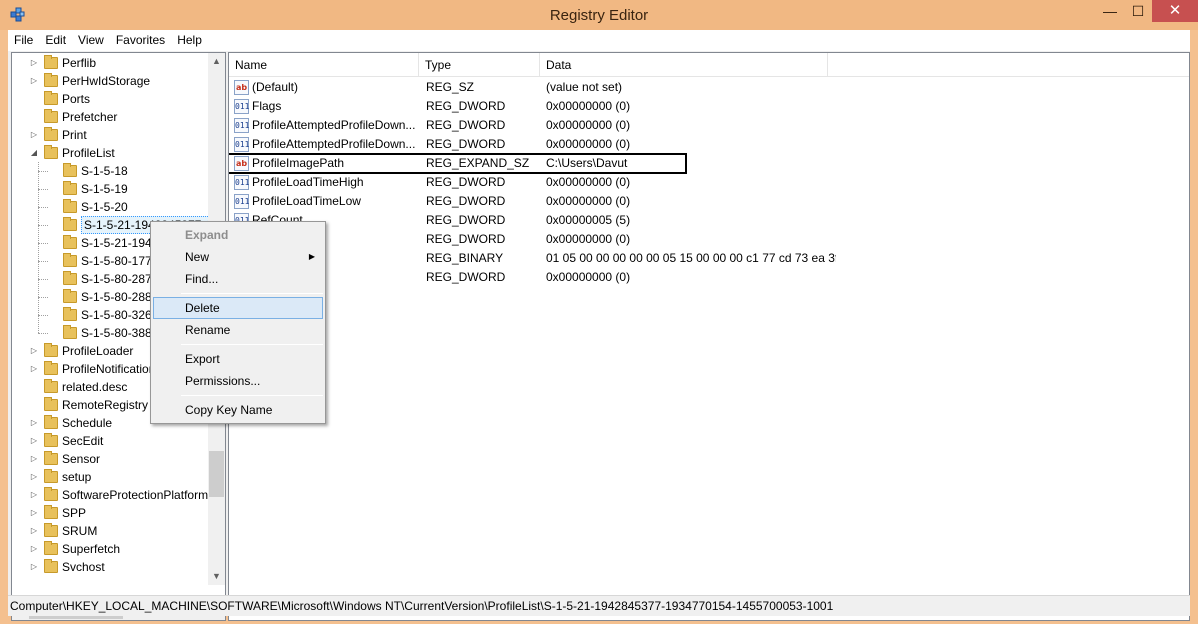 The width and height of the screenshot is (1198, 624). I want to click on tree-item: ▷ SecEdit, so click(112, 441).